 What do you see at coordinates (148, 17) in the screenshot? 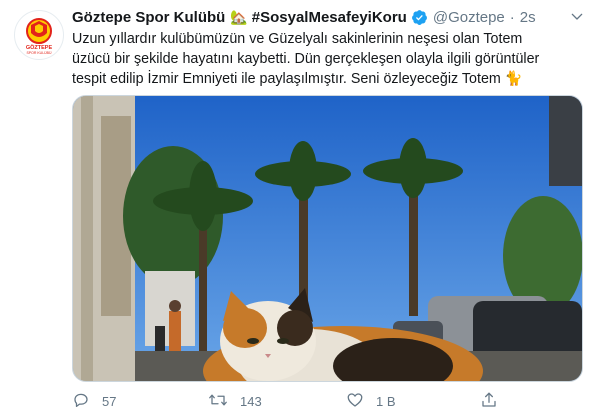
I see `author-name: Göztepe Spor Kulübü` at bounding box center [148, 17].